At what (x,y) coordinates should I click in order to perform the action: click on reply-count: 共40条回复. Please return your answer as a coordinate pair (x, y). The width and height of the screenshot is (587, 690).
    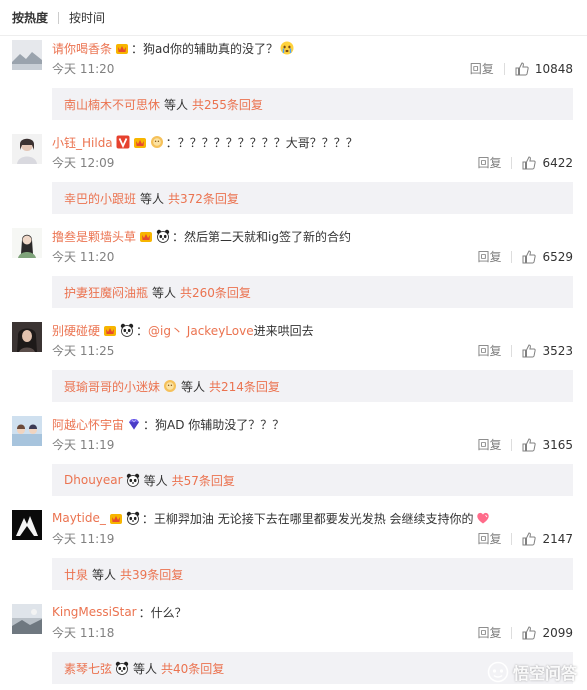
    Looking at the image, I should click on (192, 668).